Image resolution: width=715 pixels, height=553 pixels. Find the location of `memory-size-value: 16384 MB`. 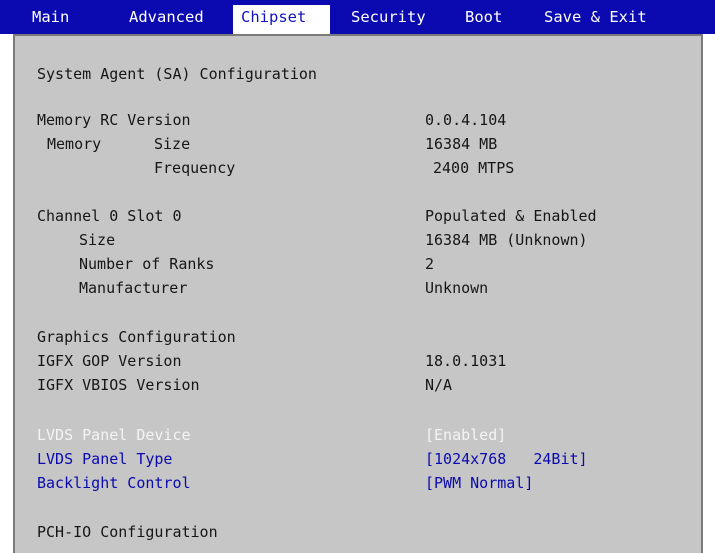

memory-size-value: 16384 MB is located at coordinates (461, 144).